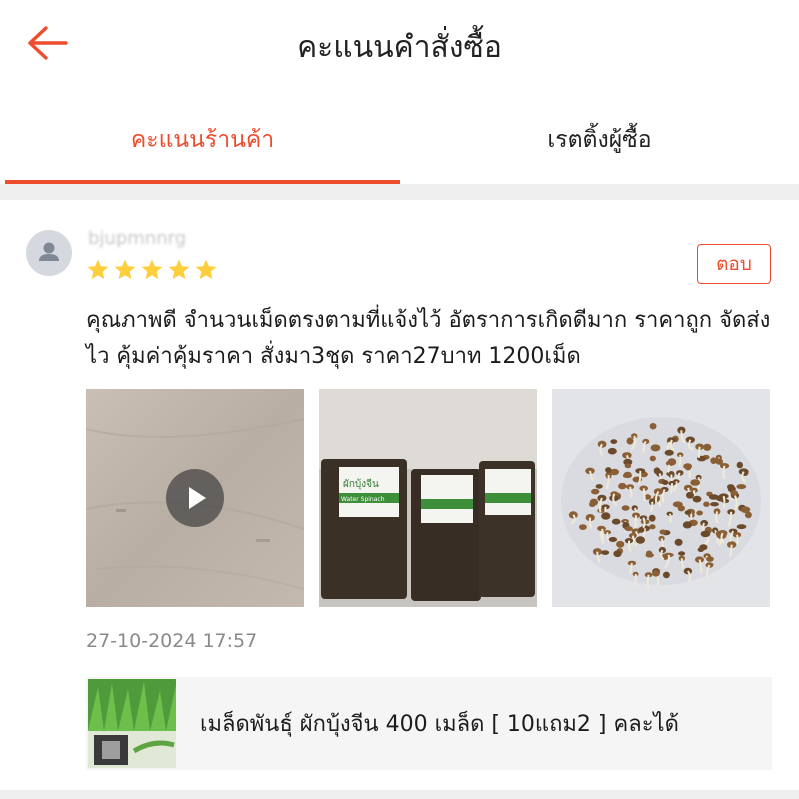 The image size is (799, 799). I want to click on header-bar: คะแนนคำสั่งซื้อ, so click(399, 46).